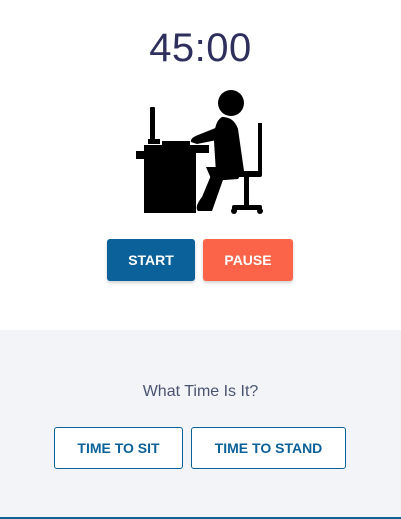 The width and height of the screenshot is (401, 519). Describe the element at coordinates (200, 48) in the screenshot. I see `timer-display: 45:00` at that location.